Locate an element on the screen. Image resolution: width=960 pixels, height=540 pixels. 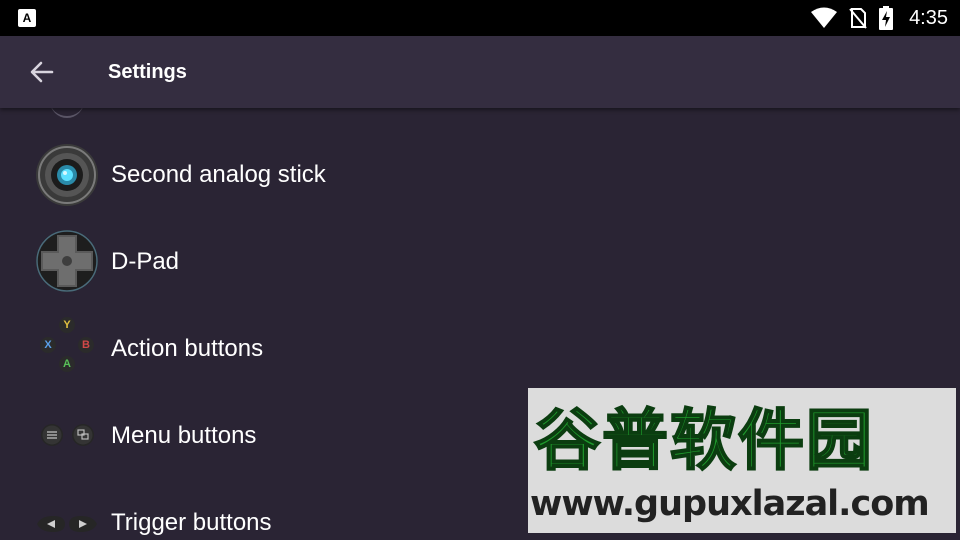
arrow-back-icon is located at coordinates (42, 72).